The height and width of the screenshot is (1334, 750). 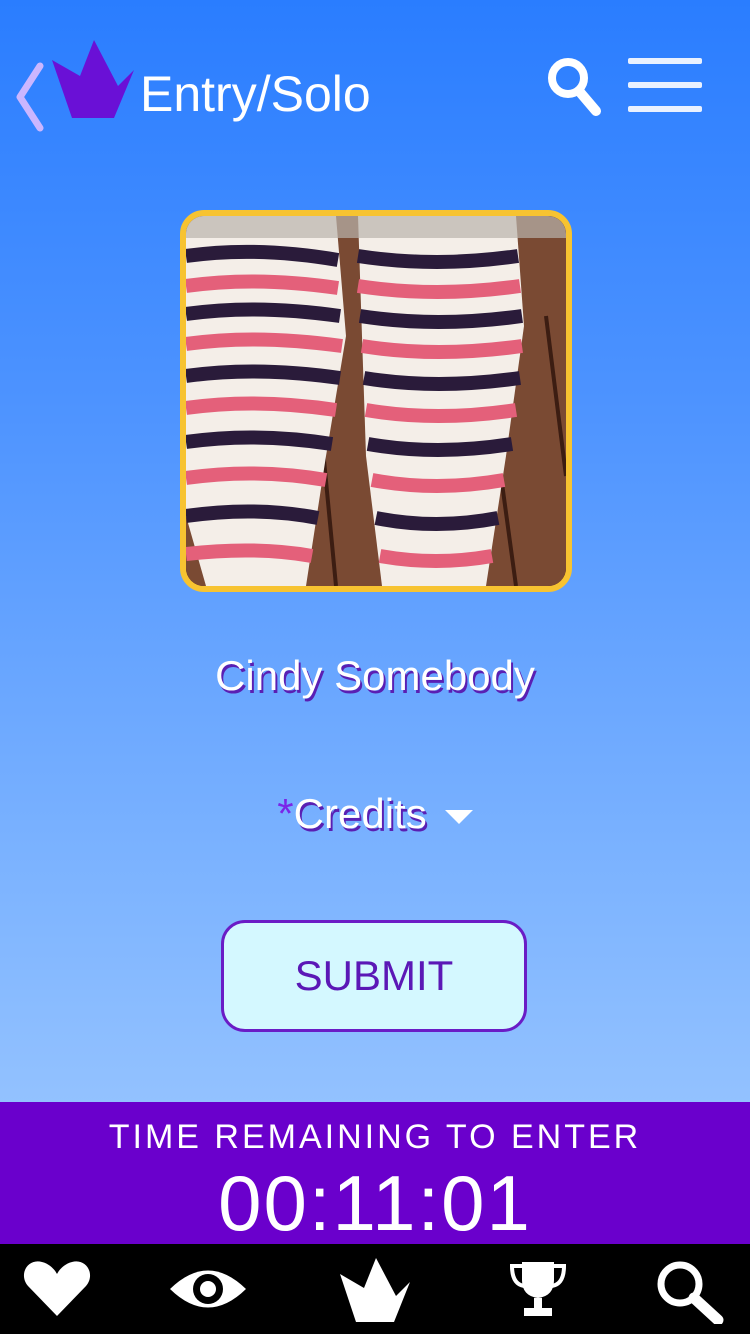 I want to click on search-button, so click(x=574, y=87).